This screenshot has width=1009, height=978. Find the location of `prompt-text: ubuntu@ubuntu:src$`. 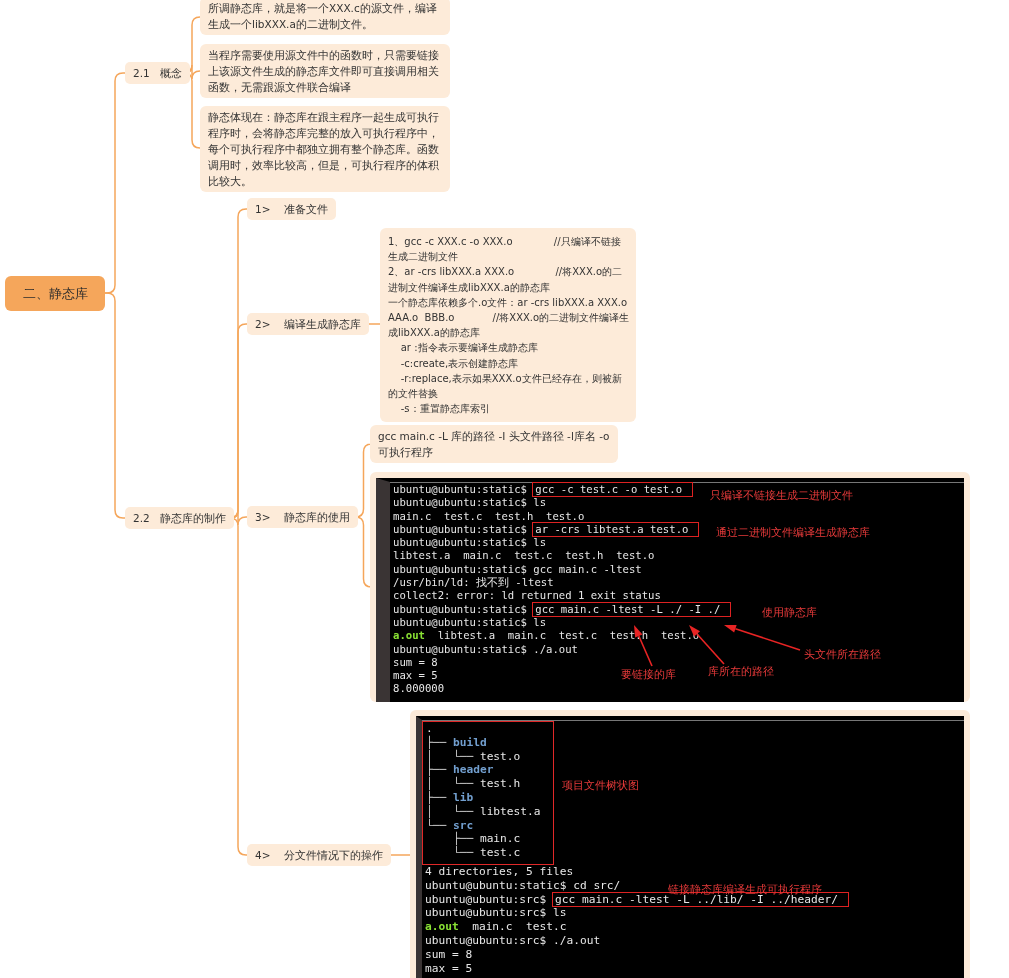

prompt-text: ubuntu@ubuntu:src$ is located at coordinates (486, 899).